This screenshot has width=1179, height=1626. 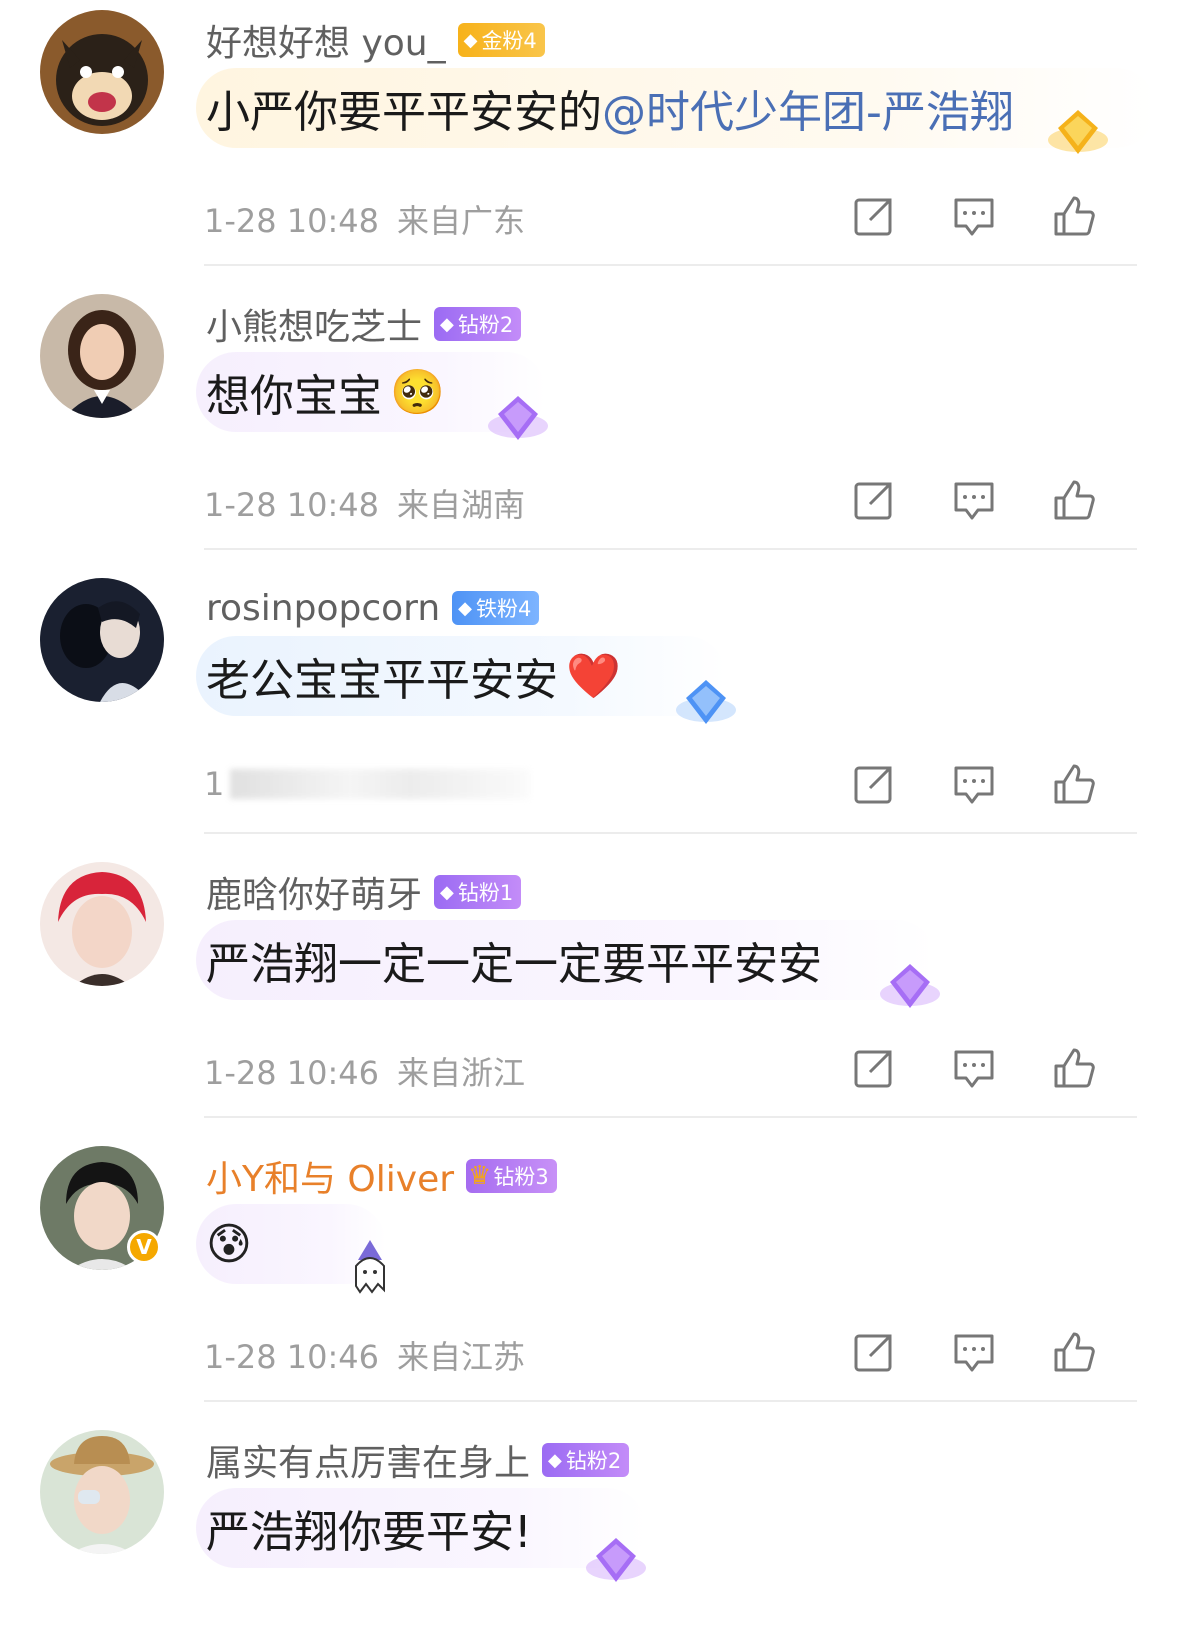 What do you see at coordinates (294, 396) in the screenshot?
I see `comment-text: 想你宝宝` at bounding box center [294, 396].